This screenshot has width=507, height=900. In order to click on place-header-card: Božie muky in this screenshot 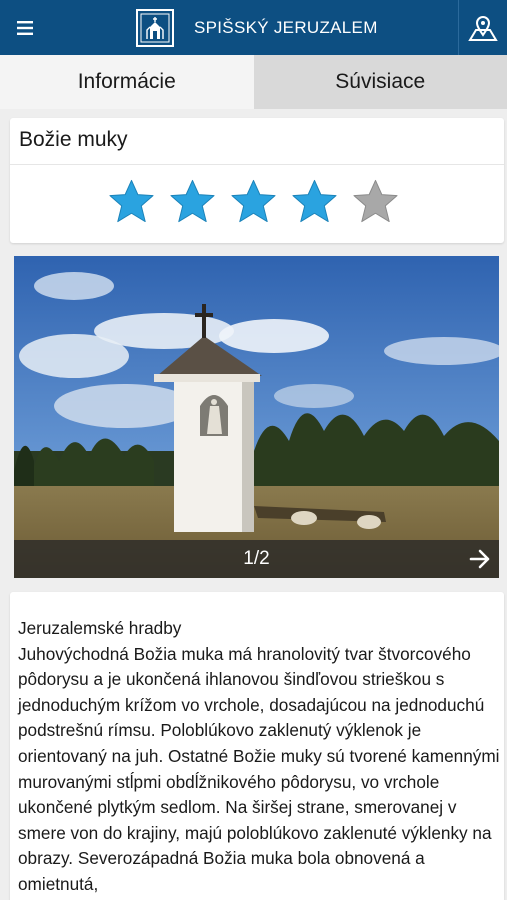, I will do `click(257, 180)`.